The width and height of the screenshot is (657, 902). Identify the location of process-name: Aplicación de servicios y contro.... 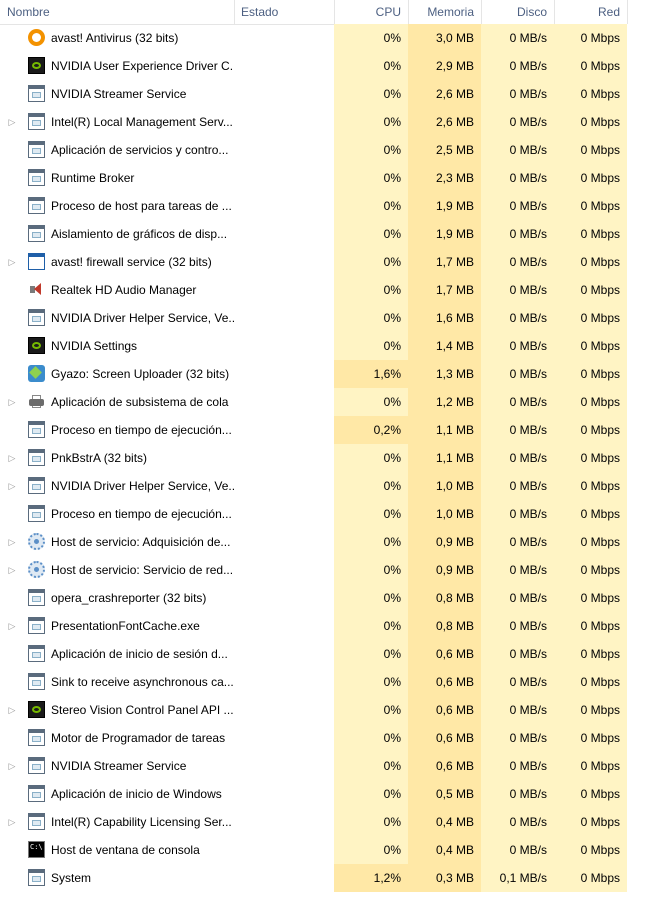
(140, 150).